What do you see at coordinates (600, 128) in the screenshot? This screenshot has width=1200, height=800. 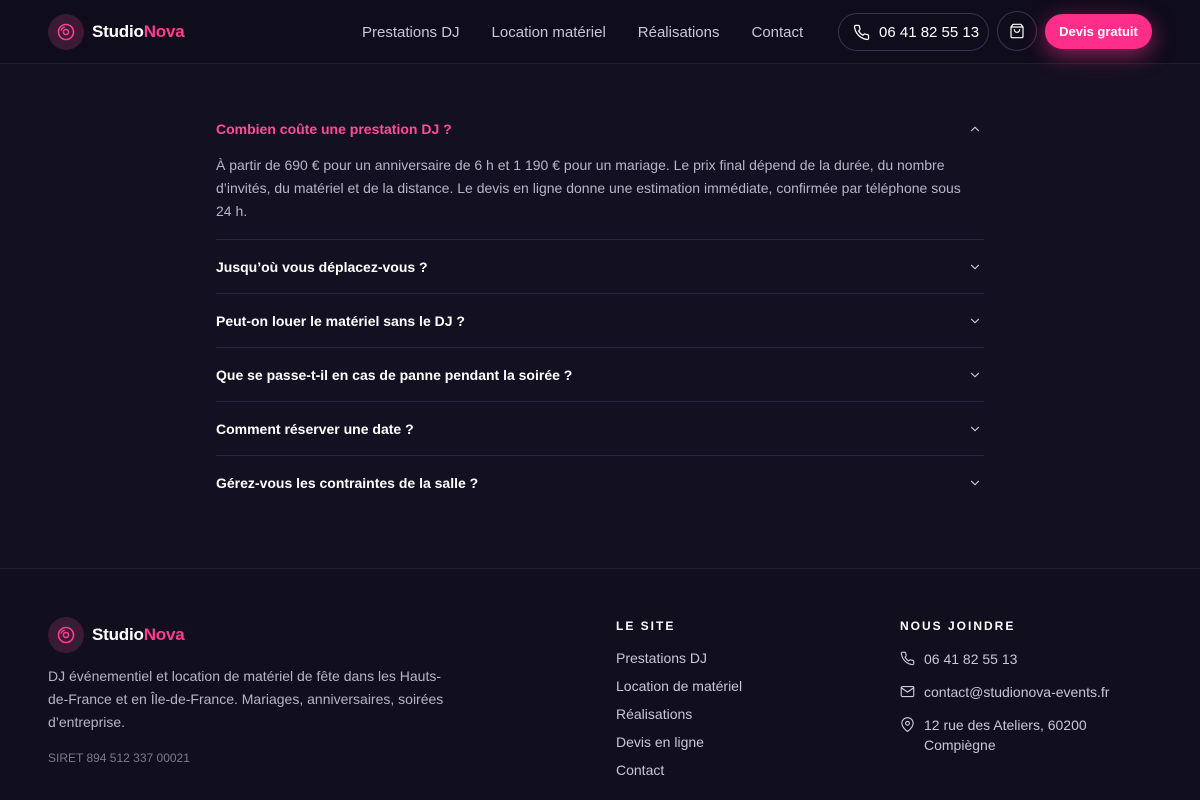 I see `faq-question-toggle: Combien coûte une prestation DJ ?` at bounding box center [600, 128].